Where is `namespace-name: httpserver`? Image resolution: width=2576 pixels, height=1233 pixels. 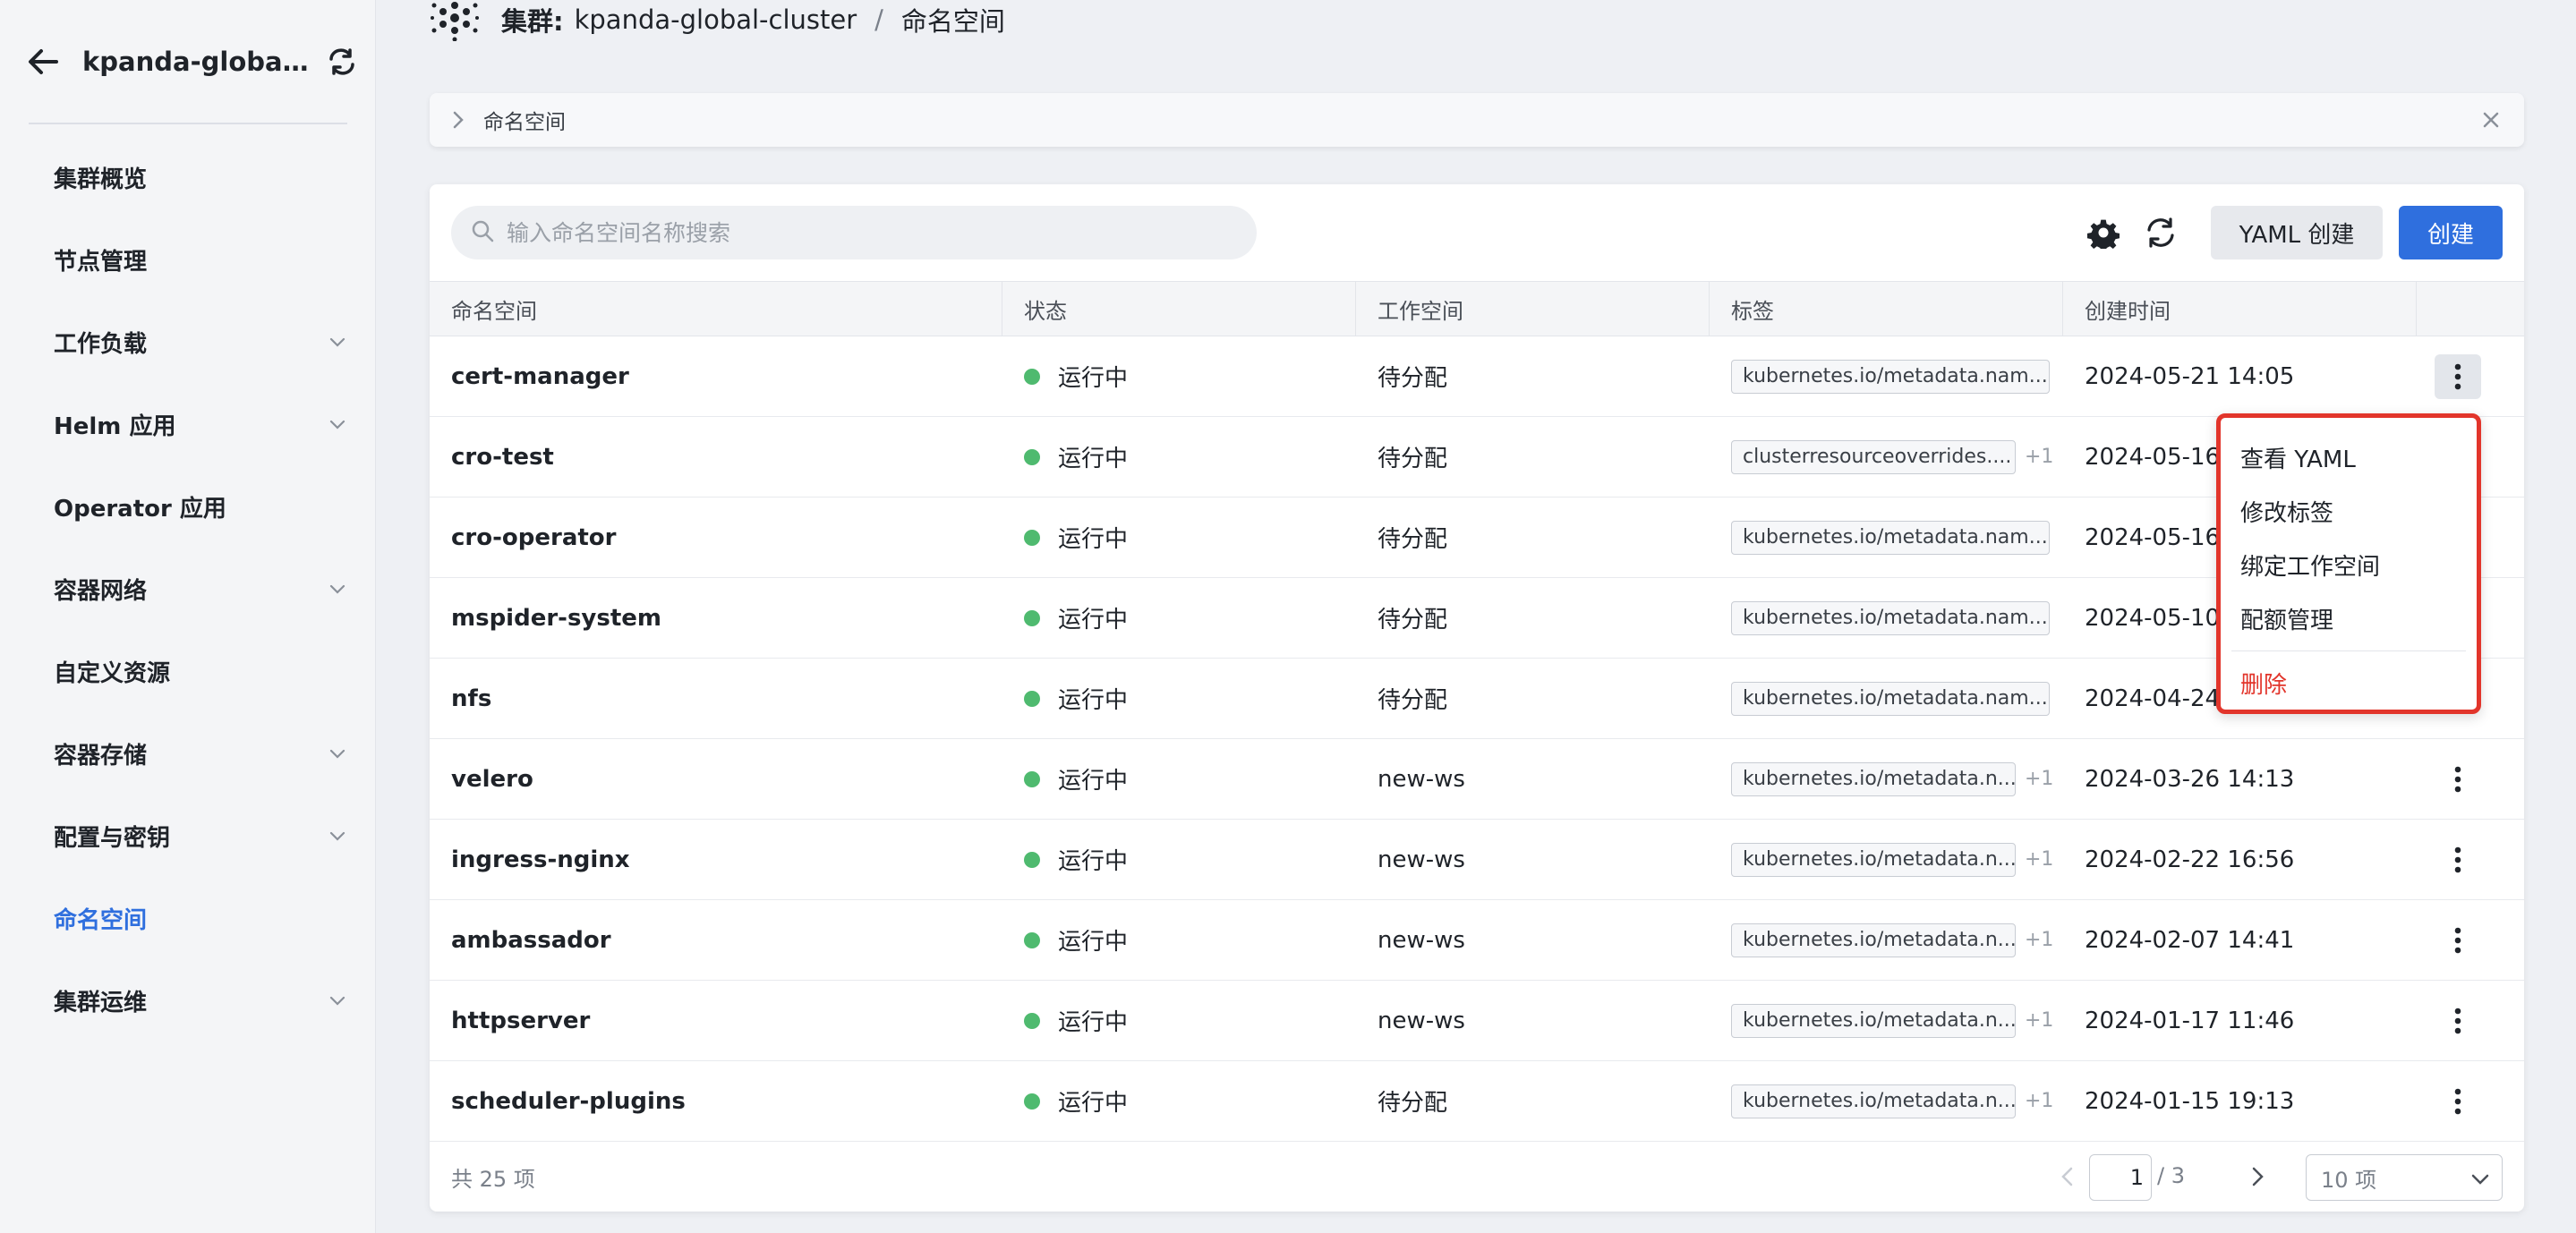
namespace-name: httpserver is located at coordinates (716, 1021).